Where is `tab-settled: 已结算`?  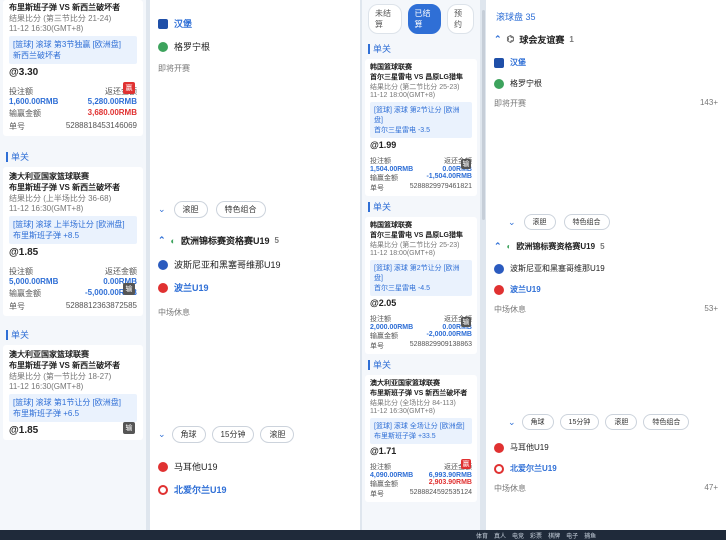
tab-settled: 已结算 is located at coordinates (424, 19).